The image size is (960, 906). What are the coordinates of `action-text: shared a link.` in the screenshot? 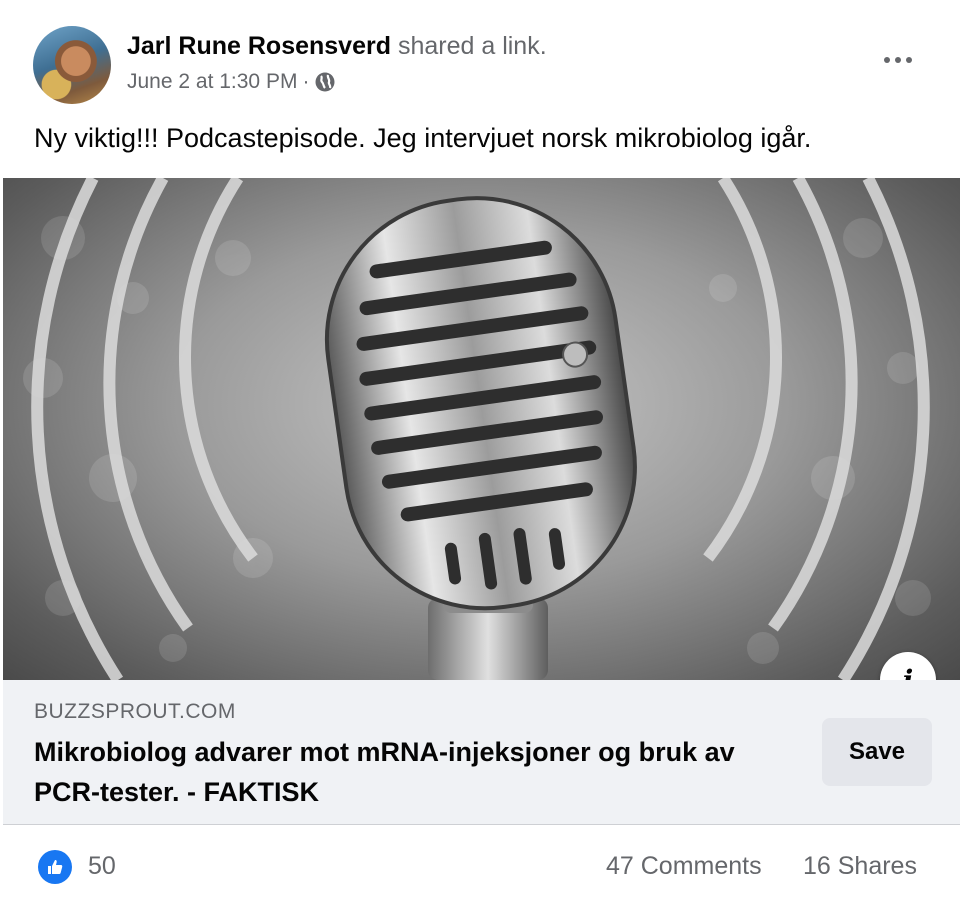 It's located at (472, 46).